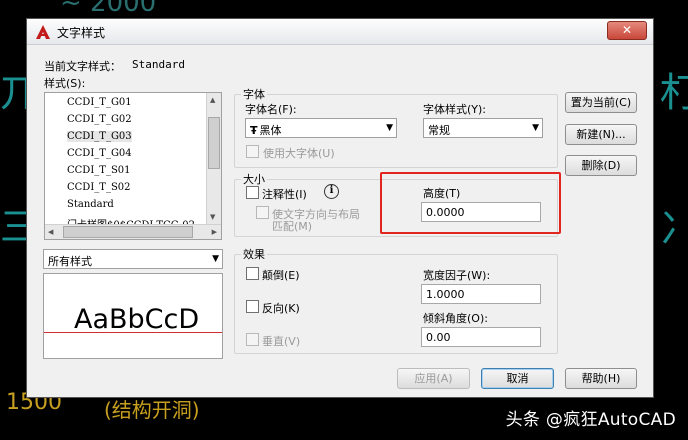  I want to click on watermark: 头条 @疯狂AutoCAD, so click(590, 420).